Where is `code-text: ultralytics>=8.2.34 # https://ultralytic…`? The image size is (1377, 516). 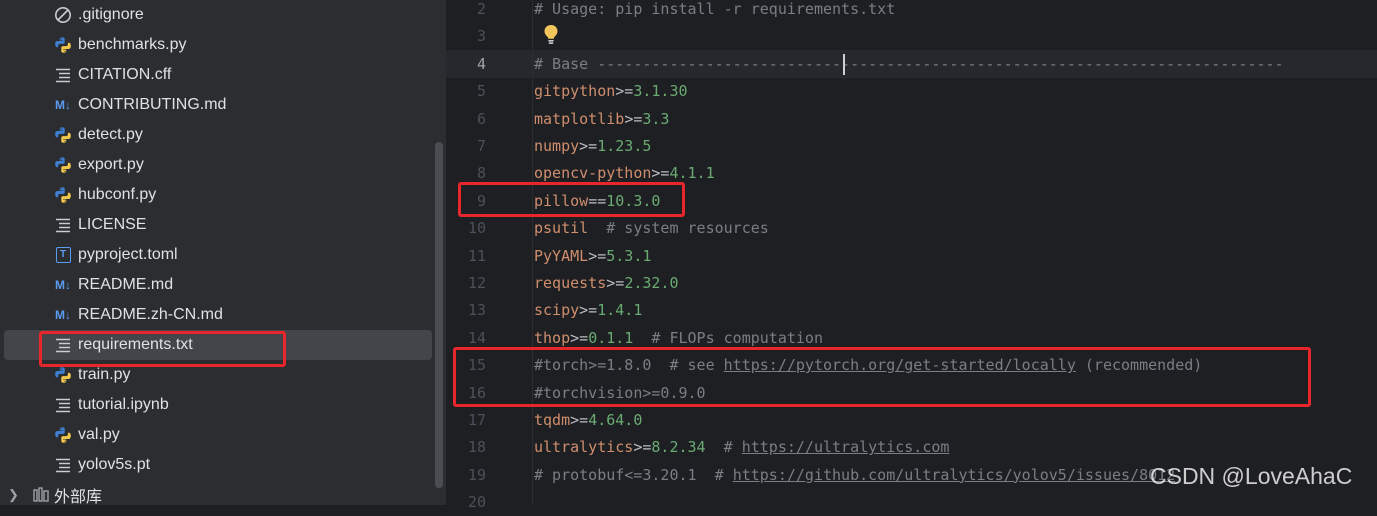 code-text: ultralytics>=8.2.34 # https://ultralytic… is located at coordinates (741, 447).